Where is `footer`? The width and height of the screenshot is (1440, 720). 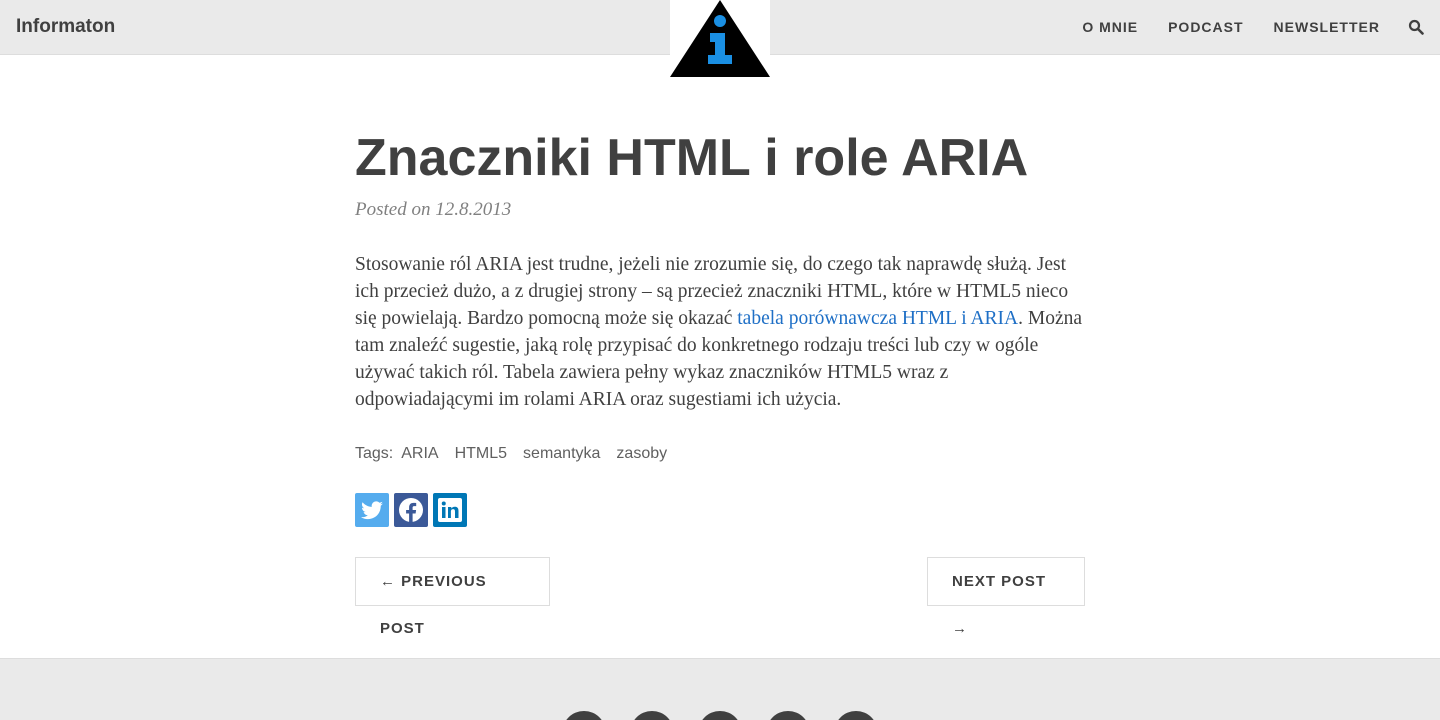
footer is located at coordinates (720, 689).